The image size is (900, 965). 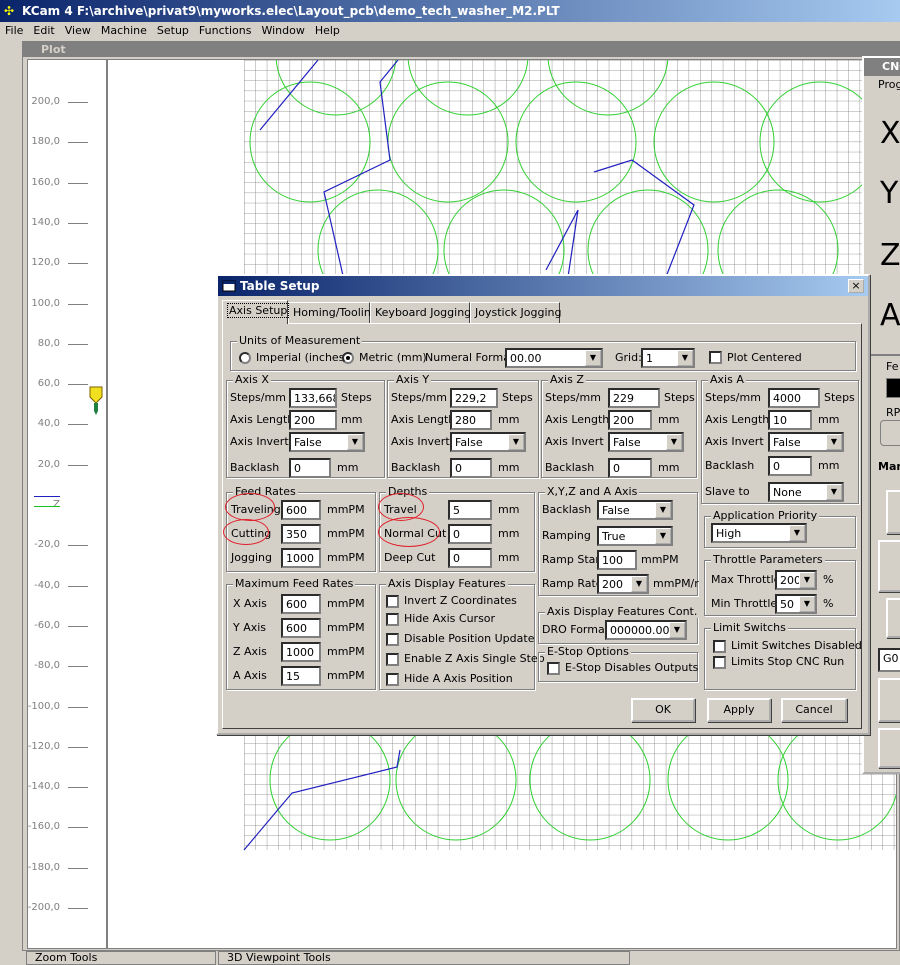 What do you see at coordinates (889, 660) in the screenshot?
I see `gcode-input: G0` at bounding box center [889, 660].